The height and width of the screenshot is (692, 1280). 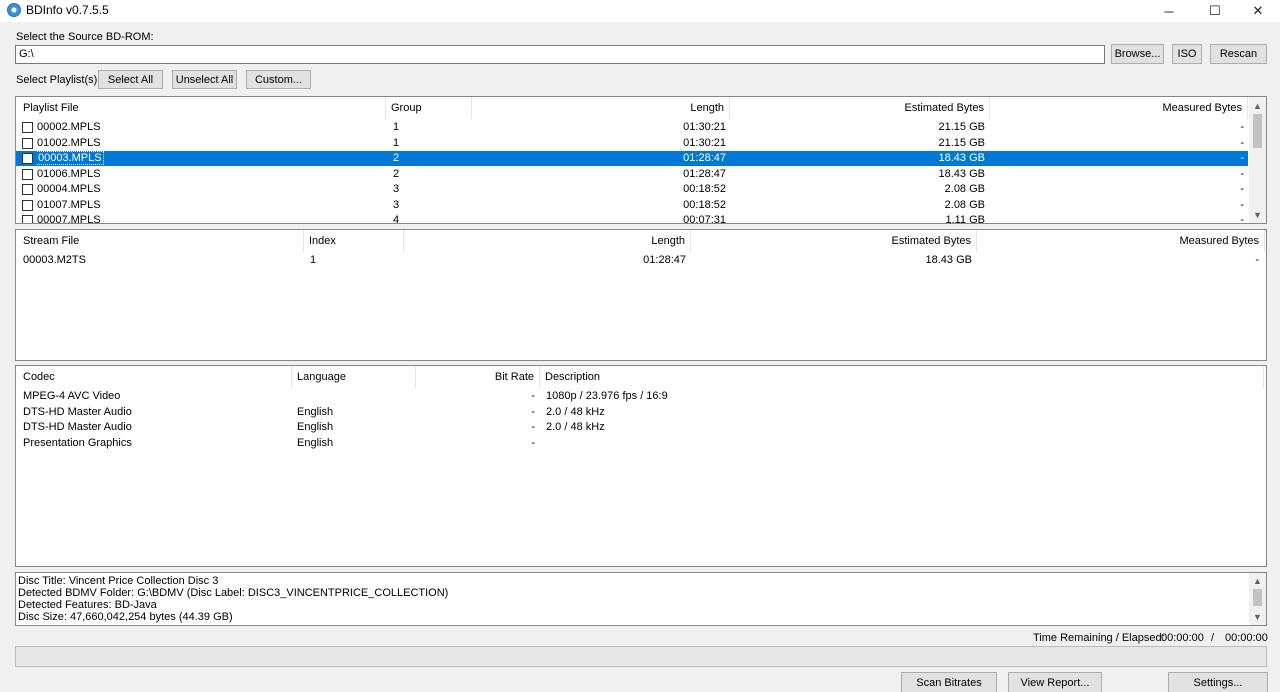 I want to click on header-stream-length: Length, so click(x=547, y=241).